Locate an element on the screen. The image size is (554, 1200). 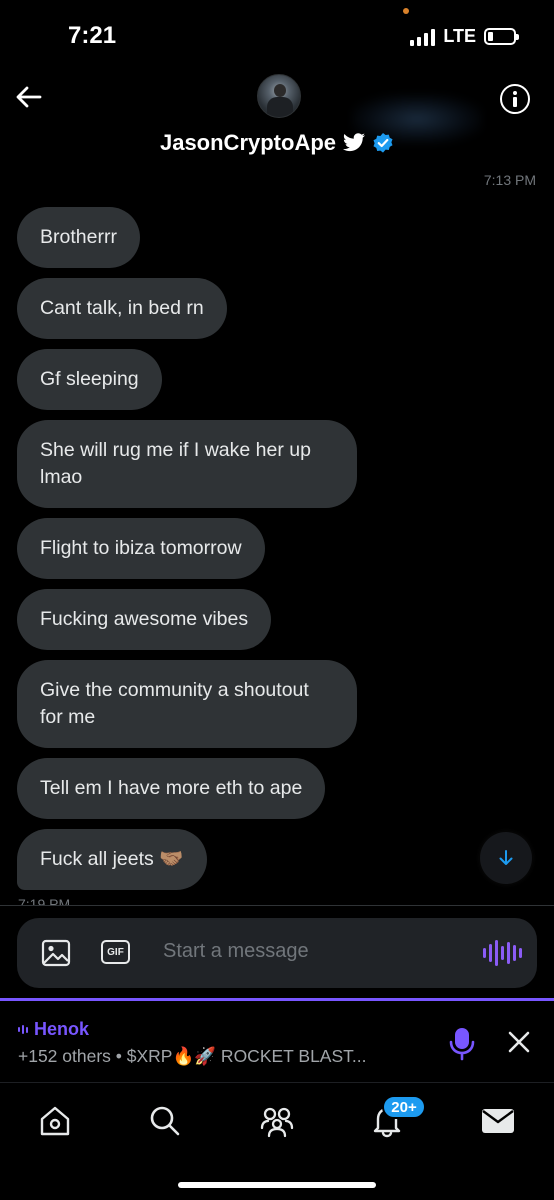
gif-button: GIF is located at coordinates (115, 952).